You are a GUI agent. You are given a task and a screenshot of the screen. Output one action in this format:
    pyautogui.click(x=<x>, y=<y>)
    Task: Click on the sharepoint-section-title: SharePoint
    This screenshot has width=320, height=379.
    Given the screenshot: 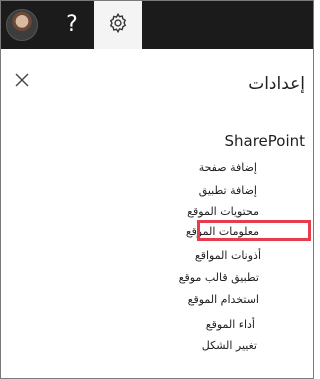 What is the action you would take?
    pyautogui.click(x=264, y=141)
    